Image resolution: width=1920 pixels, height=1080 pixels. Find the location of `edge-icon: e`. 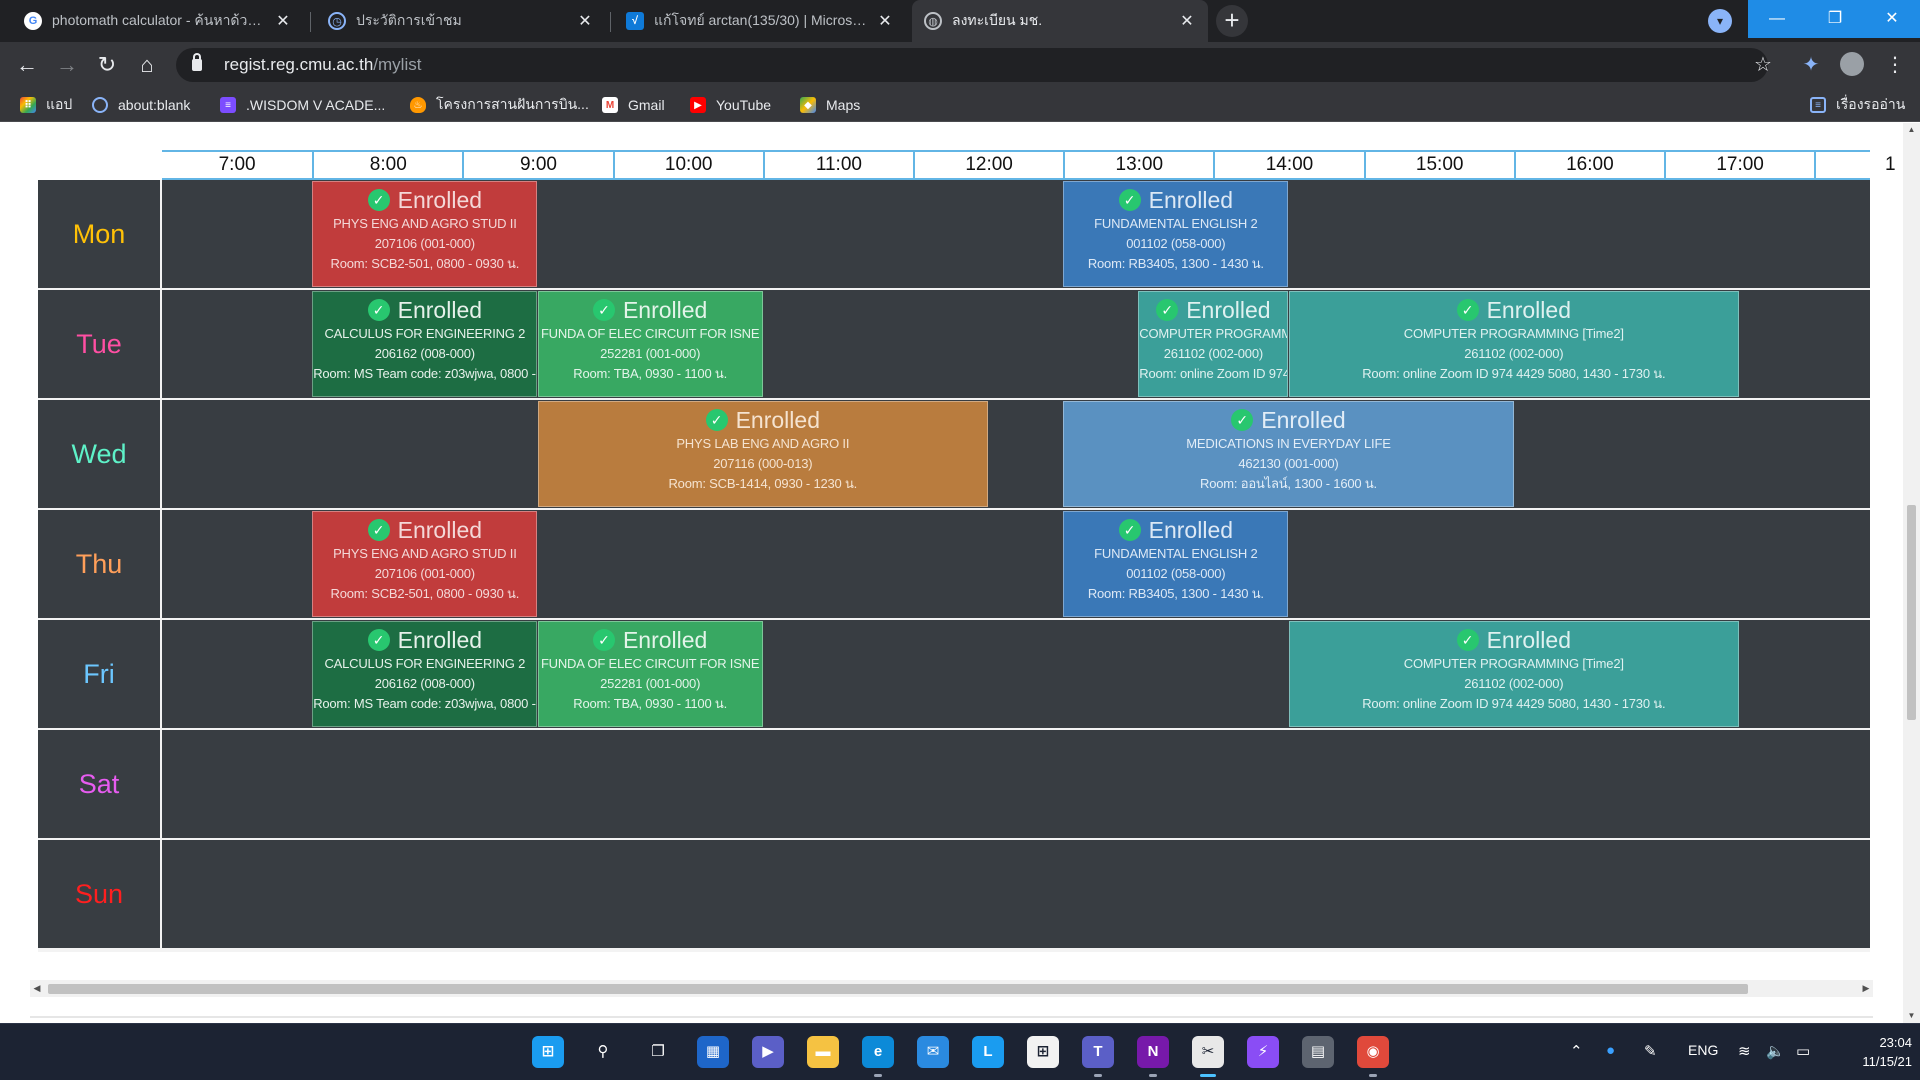

edge-icon: e is located at coordinates (878, 1052).